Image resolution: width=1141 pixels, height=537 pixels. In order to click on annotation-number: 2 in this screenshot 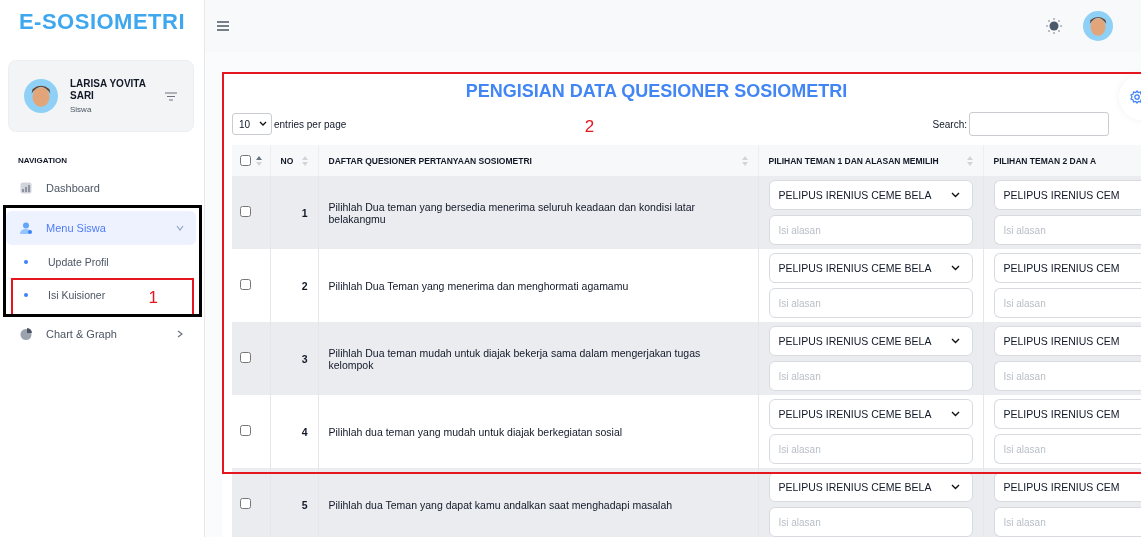, I will do `click(589, 127)`.